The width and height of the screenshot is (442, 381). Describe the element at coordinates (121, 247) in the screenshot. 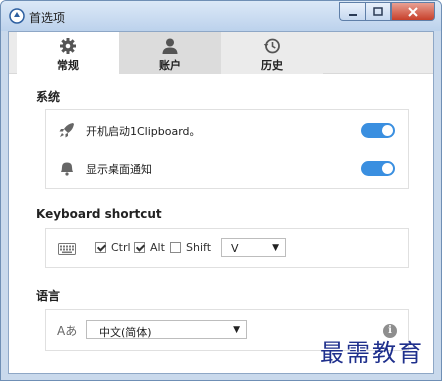

I see `ctrl-label: Ctrl` at that location.